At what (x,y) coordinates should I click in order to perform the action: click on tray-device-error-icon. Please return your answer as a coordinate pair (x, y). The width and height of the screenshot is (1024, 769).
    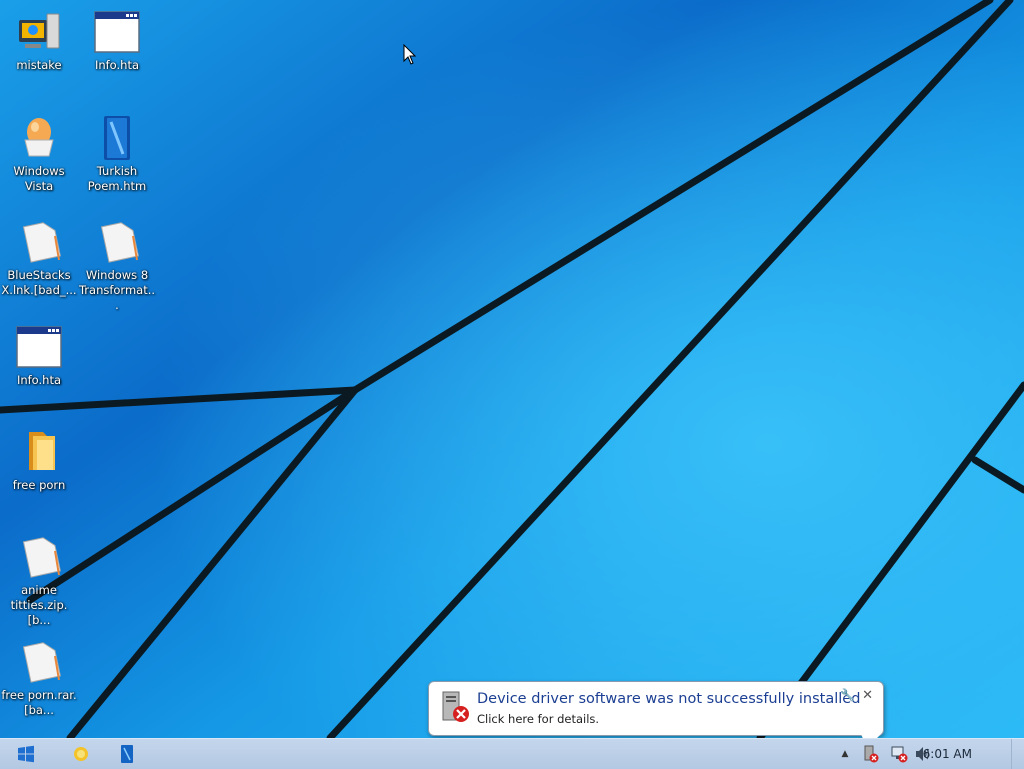
    Looking at the image, I should click on (871, 754).